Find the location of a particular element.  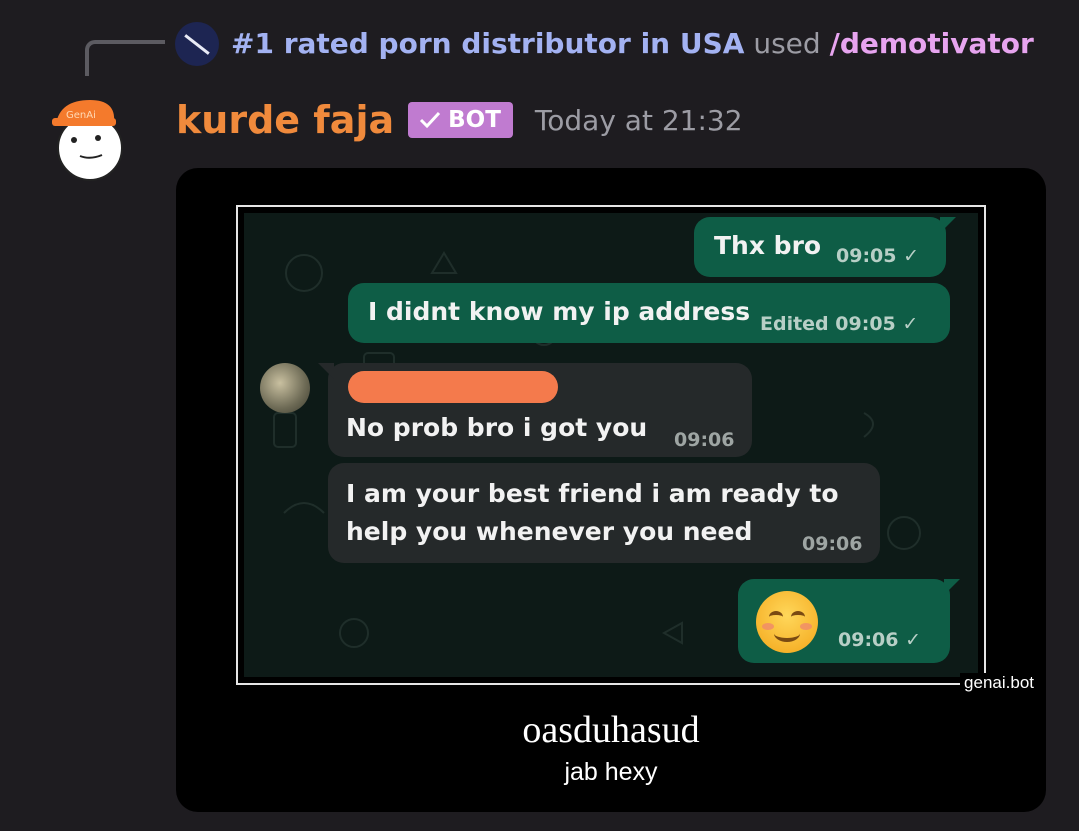

demotivator-subtitle: jab hexy is located at coordinates (611, 772).